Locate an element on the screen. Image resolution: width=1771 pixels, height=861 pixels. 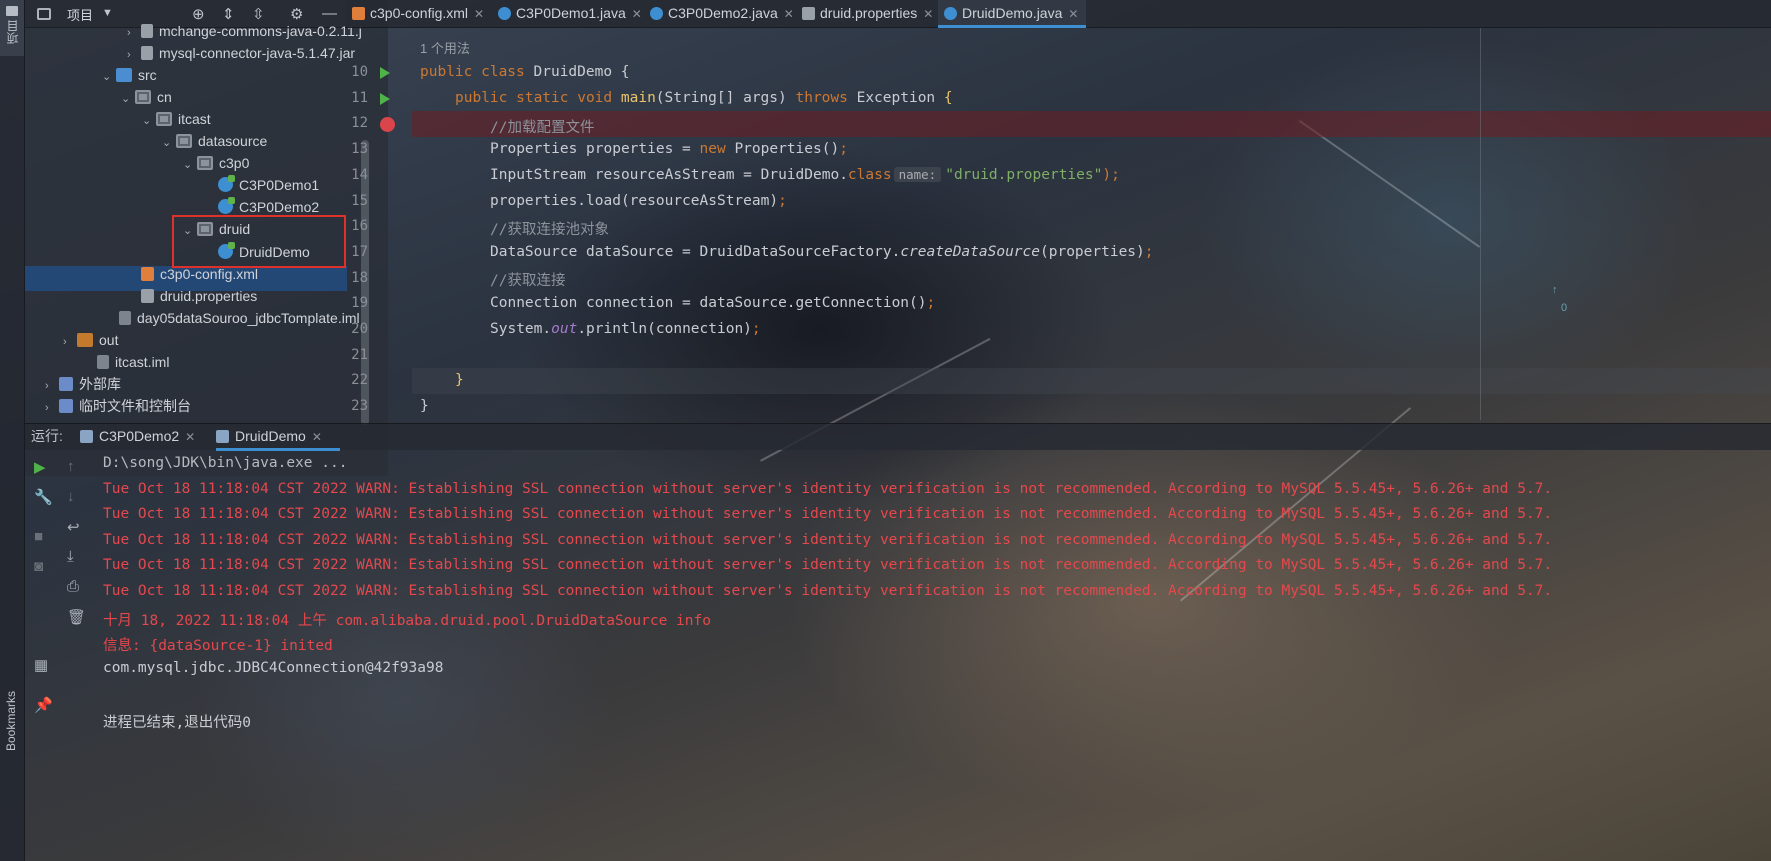
tree-item-label: itcast is located at coordinates (194, 119).